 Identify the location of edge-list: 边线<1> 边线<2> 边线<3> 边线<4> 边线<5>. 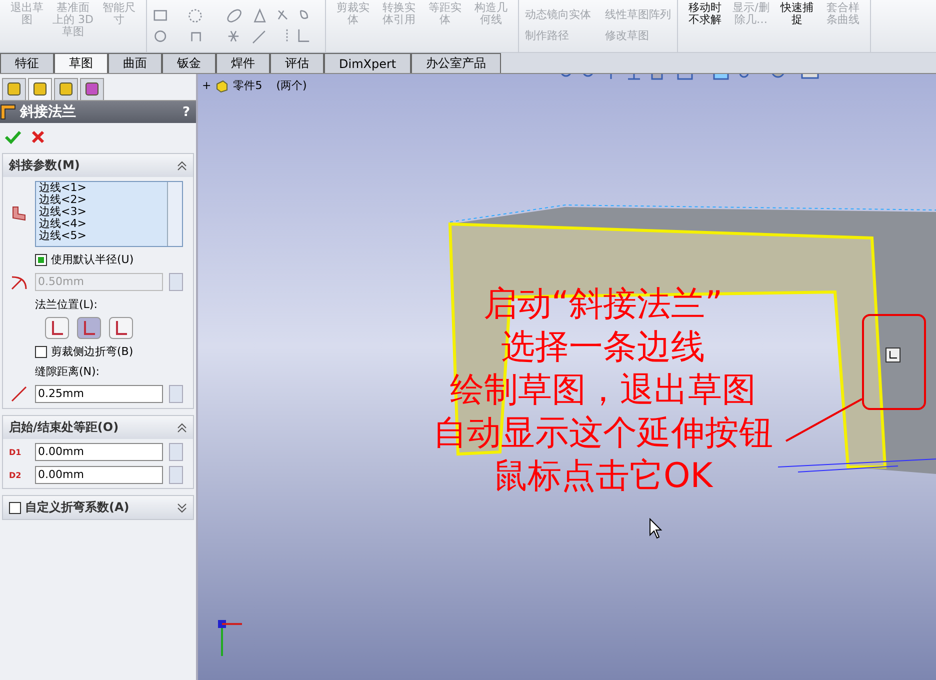
(109, 214).